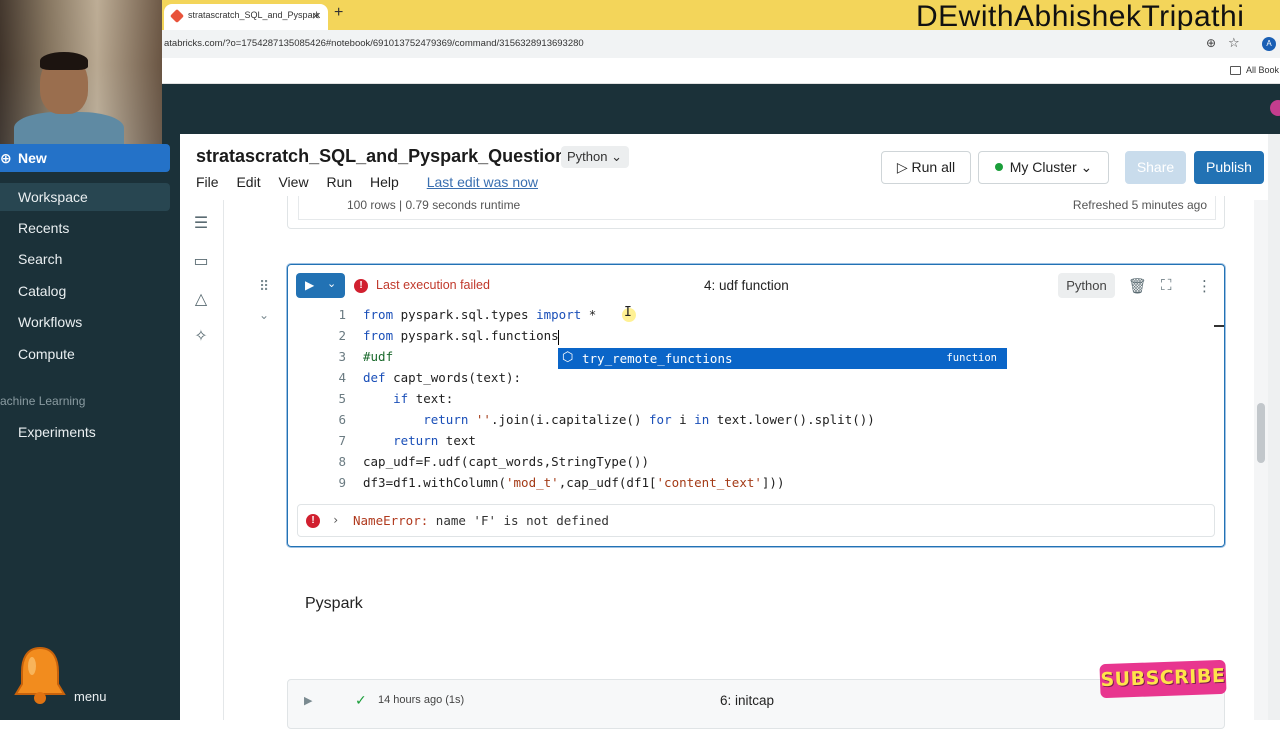 The image size is (1280, 729). What do you see at coordinates (773, 482) in the screenshot?
I see `code-token: ]))` at bounding box center [773, 482].